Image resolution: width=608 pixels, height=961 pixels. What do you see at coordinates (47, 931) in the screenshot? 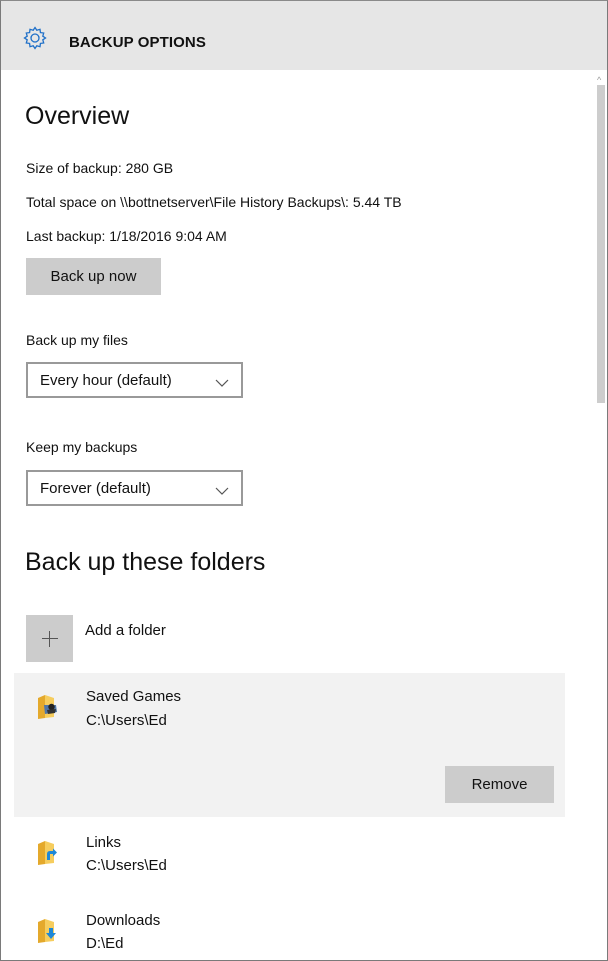
I see `downloads-folder-icon` at bounding box center [47, 931].